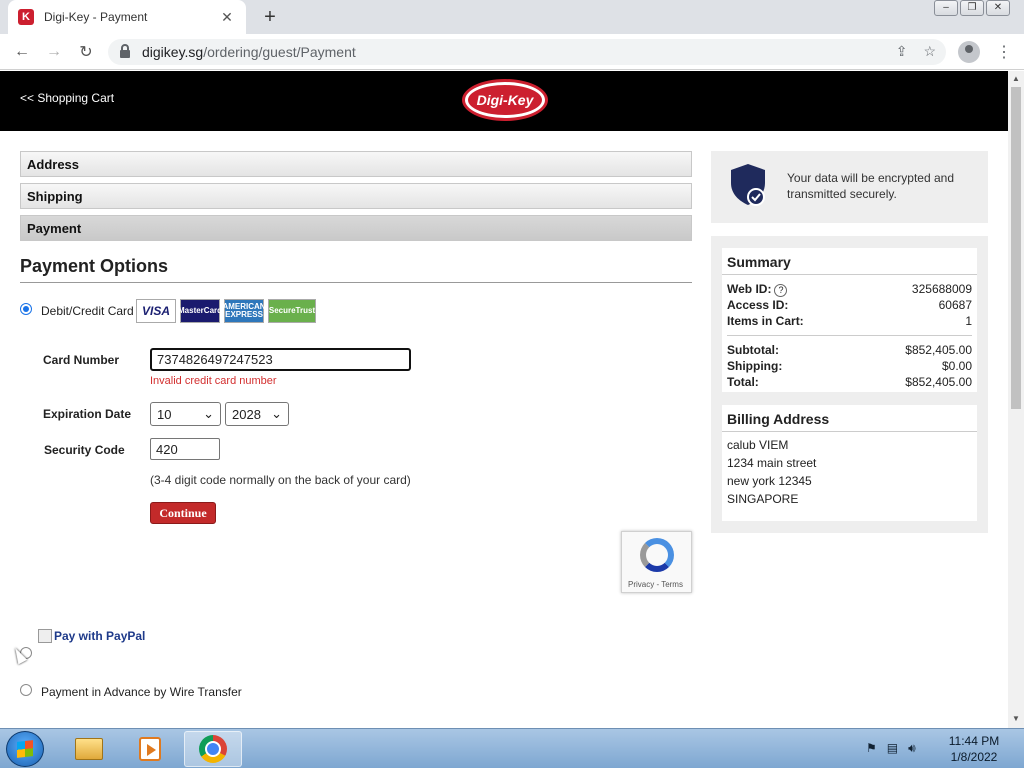 The image size is (1024, 768). What do you see at coordinates (781, 290) in the screenshot?
I see `help-icon: ?` at bounding box center [781, 290].